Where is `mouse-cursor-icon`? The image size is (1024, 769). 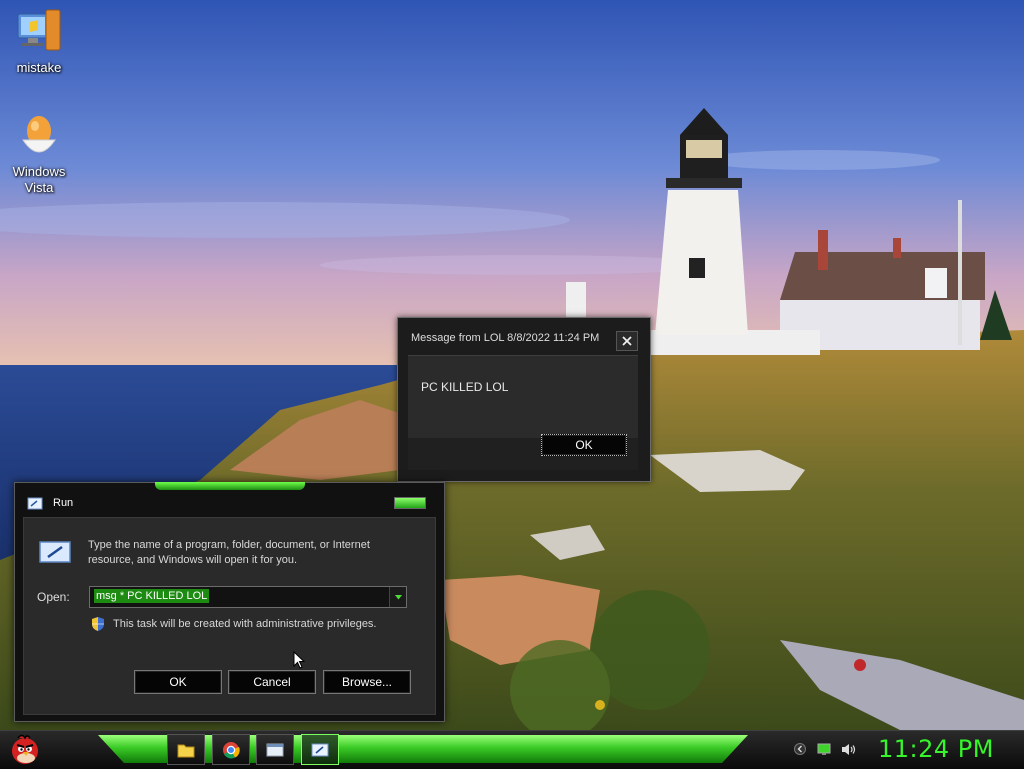 mouse-cursor-icon is located at coordinates (299, 660).